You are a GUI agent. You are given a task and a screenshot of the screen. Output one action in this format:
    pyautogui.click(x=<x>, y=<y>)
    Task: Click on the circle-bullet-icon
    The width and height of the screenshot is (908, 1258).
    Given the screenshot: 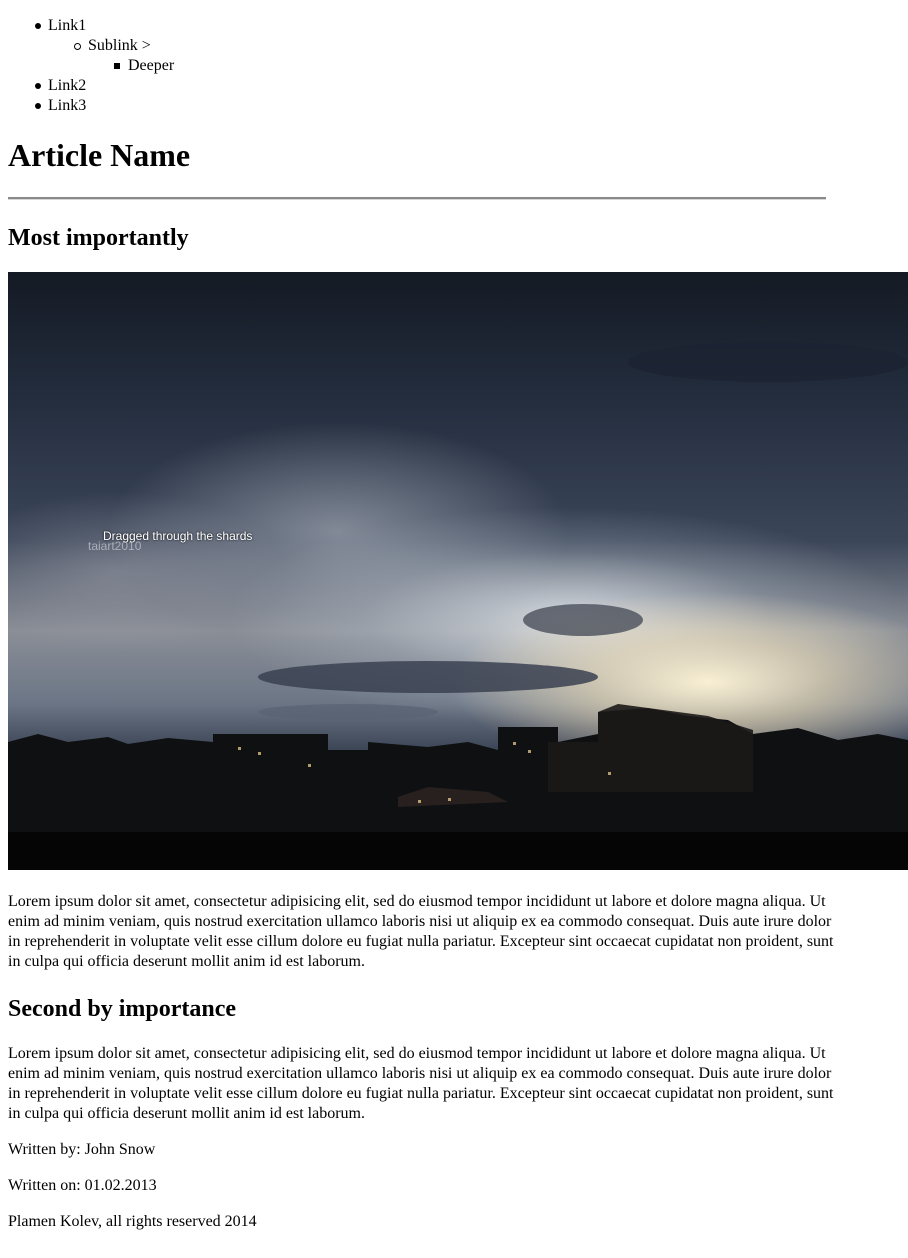 What is the action you would take?
    pyautogui.click(x=77, y=46)
    